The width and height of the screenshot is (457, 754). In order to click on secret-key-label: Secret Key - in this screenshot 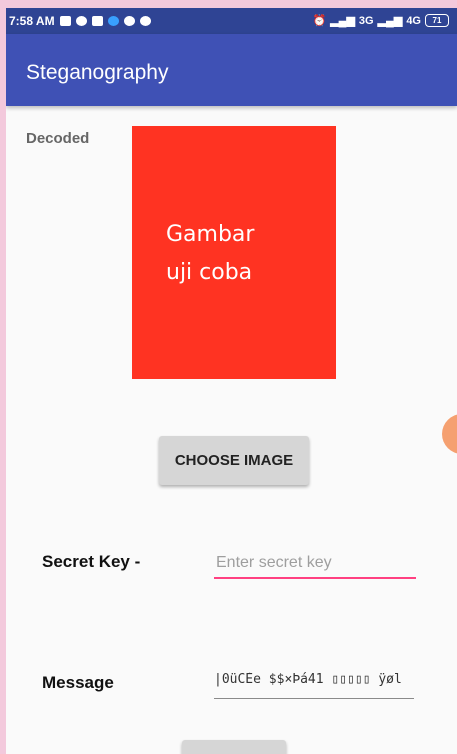, I will do `click(91, 561)`.